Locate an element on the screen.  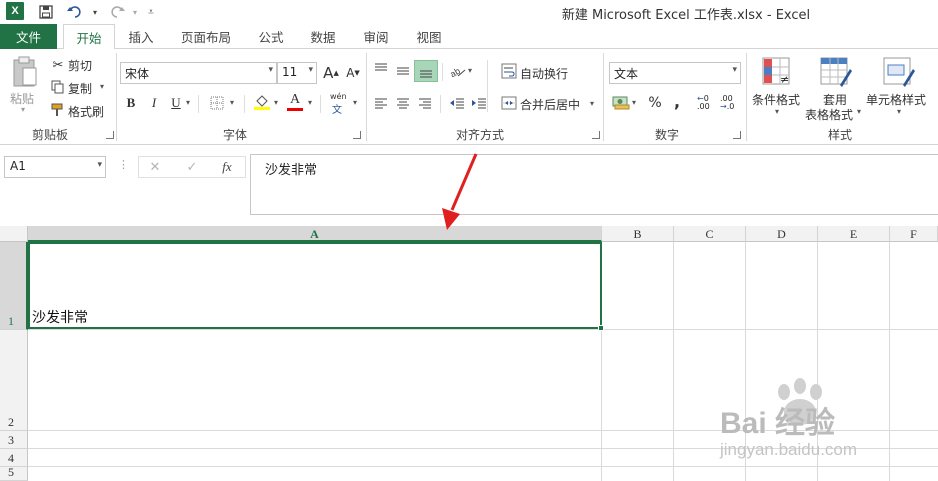
name-box-value: A1 is located at coordinates (18, 166).